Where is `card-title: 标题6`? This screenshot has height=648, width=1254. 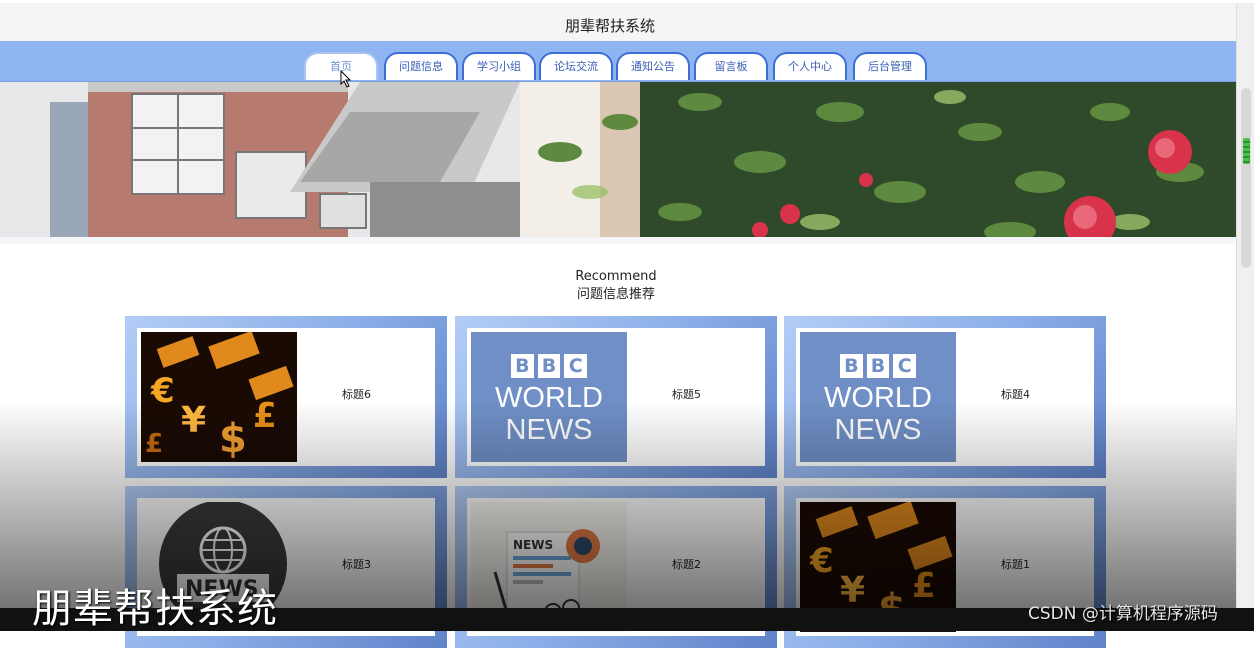
card-title: 标题6 is located at coordinates (356, 394).